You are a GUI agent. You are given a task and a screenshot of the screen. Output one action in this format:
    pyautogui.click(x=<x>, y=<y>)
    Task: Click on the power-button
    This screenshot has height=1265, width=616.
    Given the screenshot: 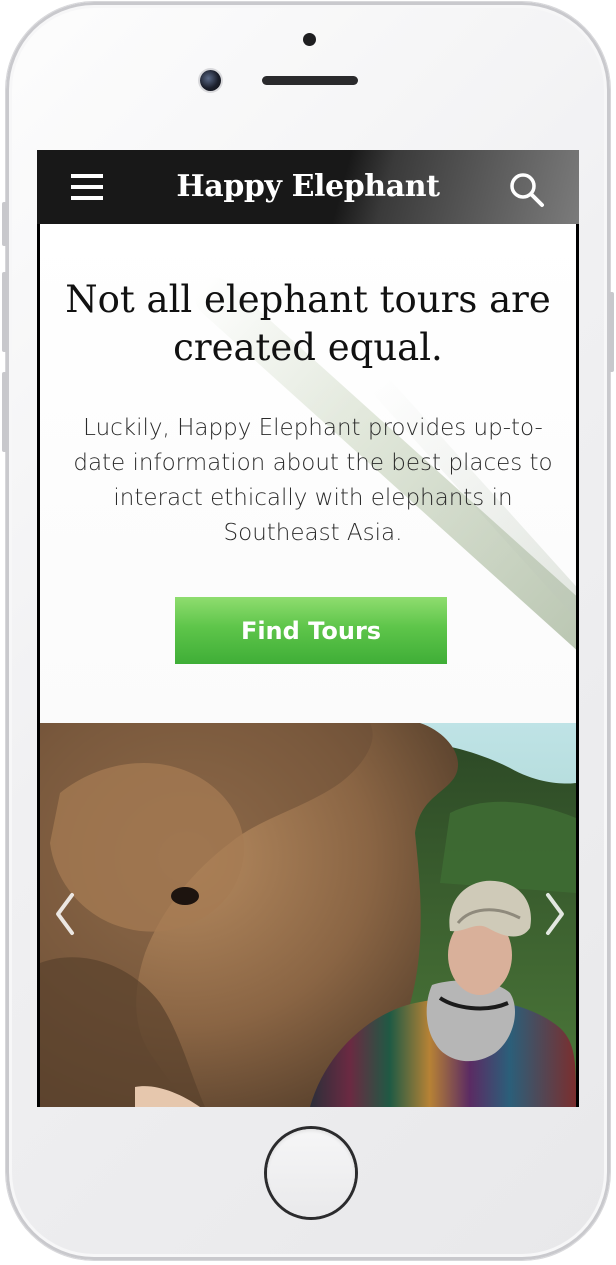 What is the action you would take?
    pyautogui.click(x=611, y=332)
    